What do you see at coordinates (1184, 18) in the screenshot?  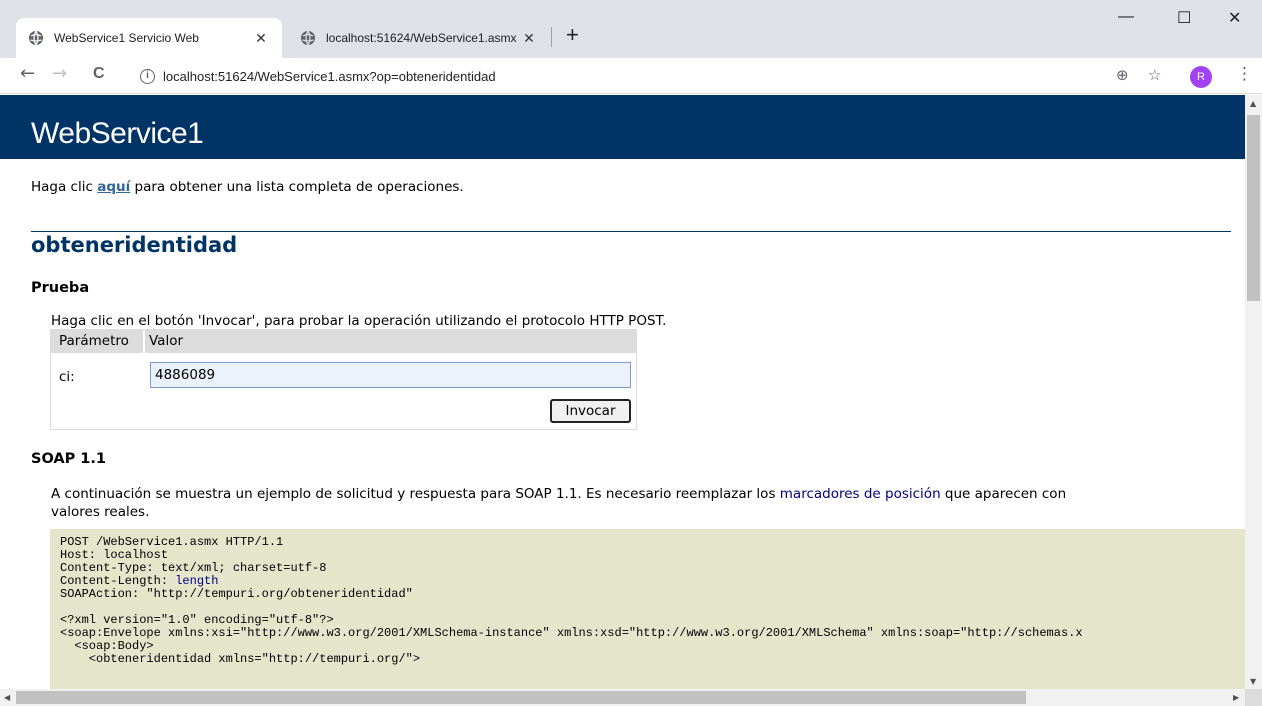 I see `maximize-button: ☐` at bounding box center [1184, 18].